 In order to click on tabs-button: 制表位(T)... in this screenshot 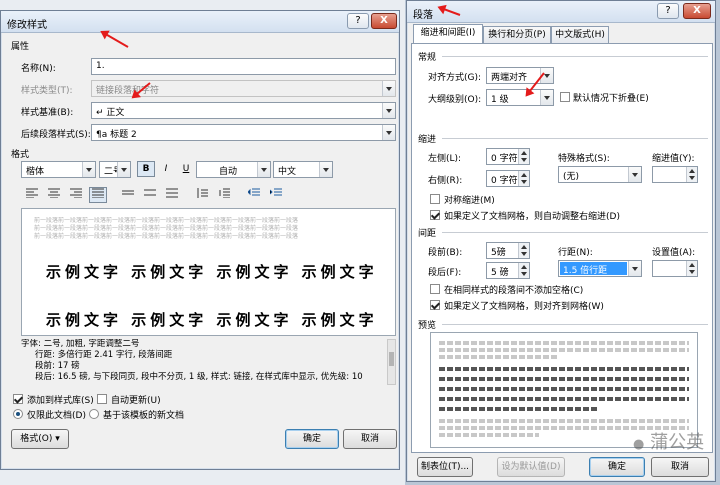, I will do `click(445, 467)`.